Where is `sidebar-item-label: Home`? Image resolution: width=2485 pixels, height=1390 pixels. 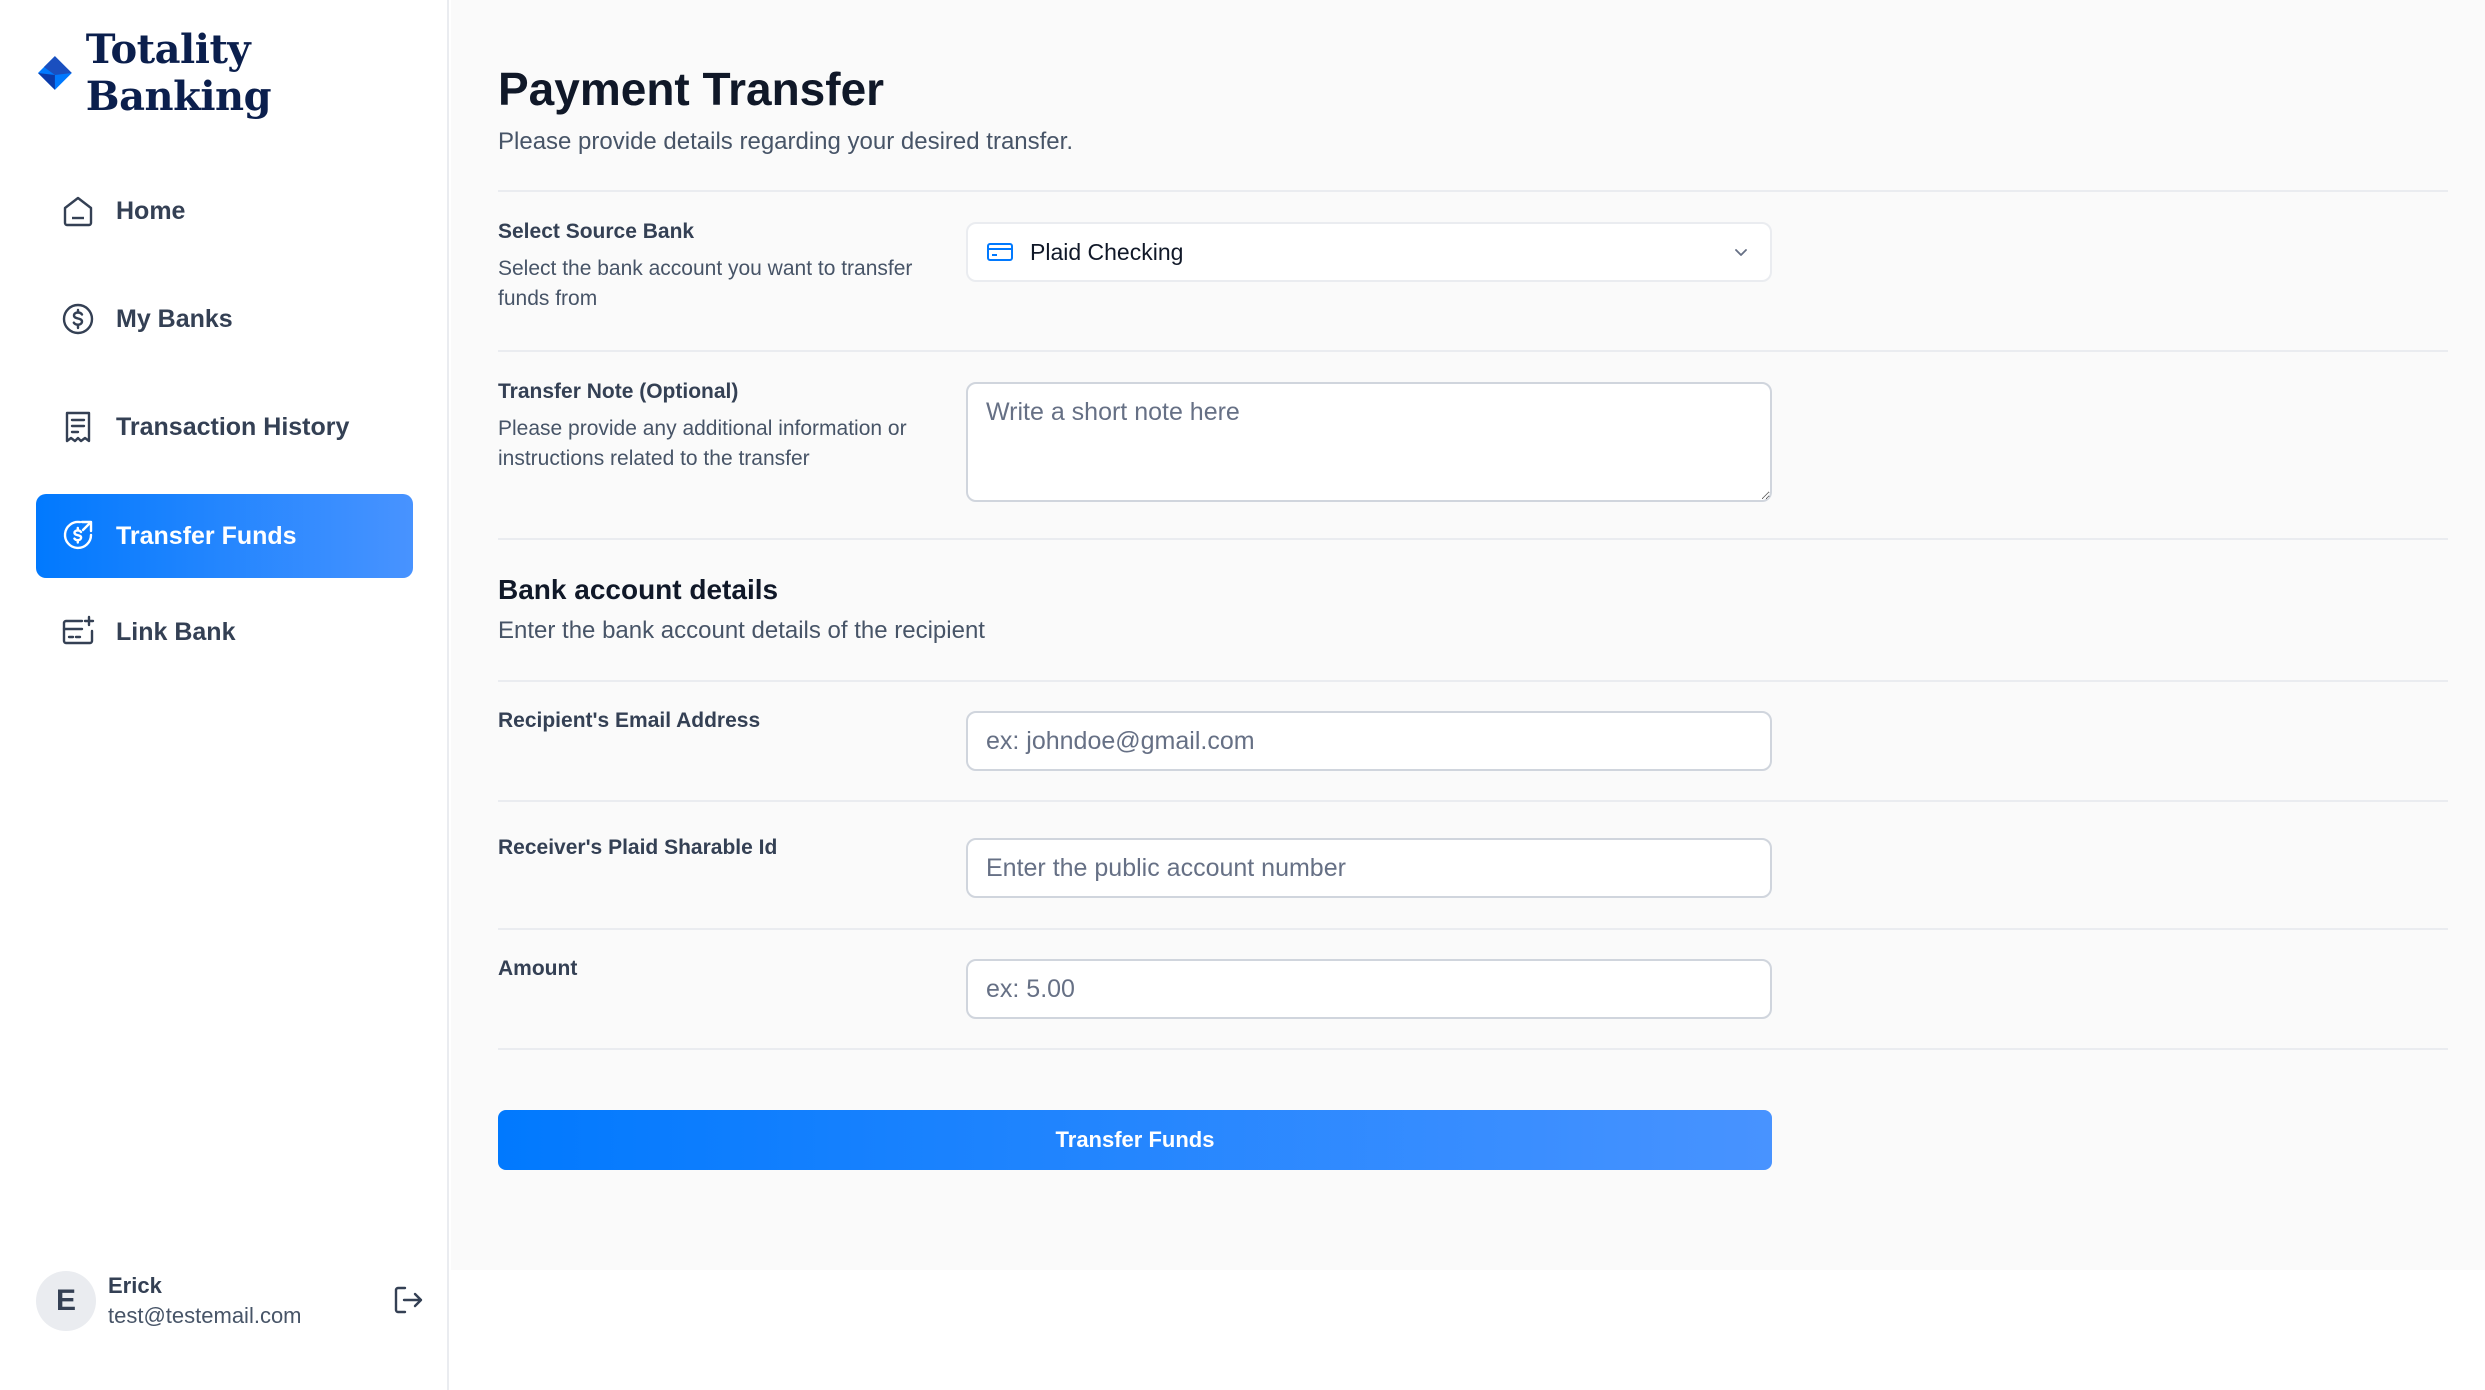 sidebar-item-label: Home is located at coordinates (151, 210).